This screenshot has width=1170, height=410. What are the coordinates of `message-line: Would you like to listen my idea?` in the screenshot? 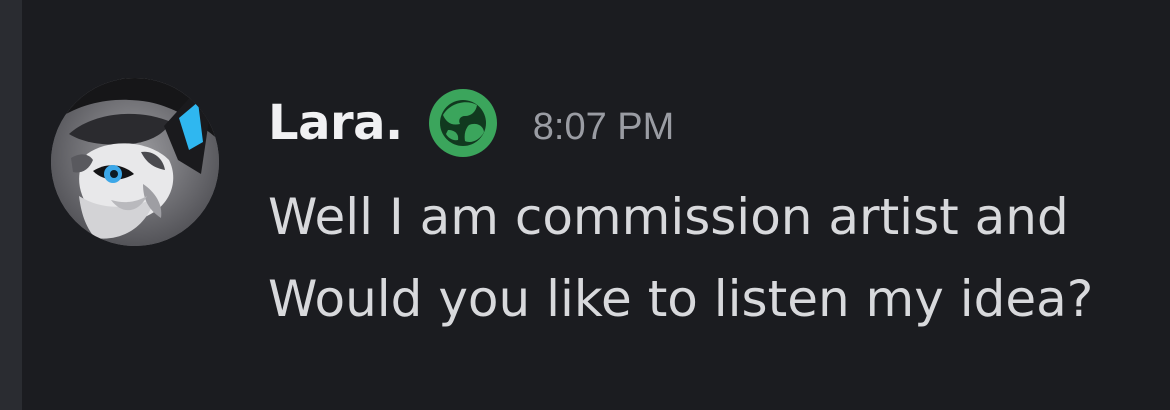 It's located at (681, 299).